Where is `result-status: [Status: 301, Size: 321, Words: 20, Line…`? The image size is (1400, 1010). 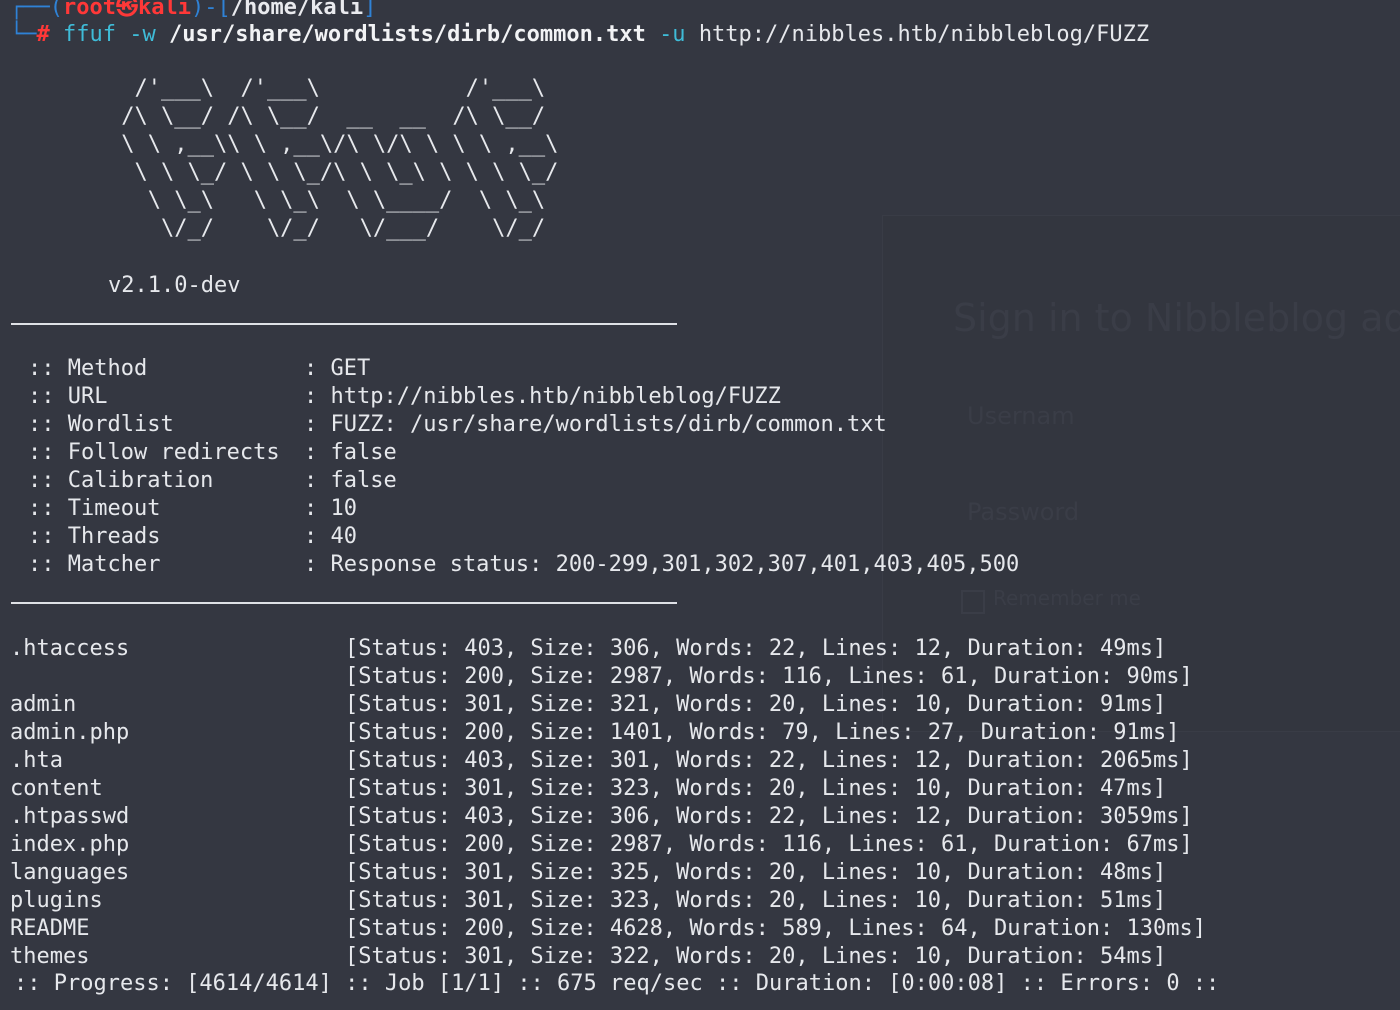
result-status: [Status: 301, Size: 321, Words: 20, Line… is located at coordinates (756, 704).